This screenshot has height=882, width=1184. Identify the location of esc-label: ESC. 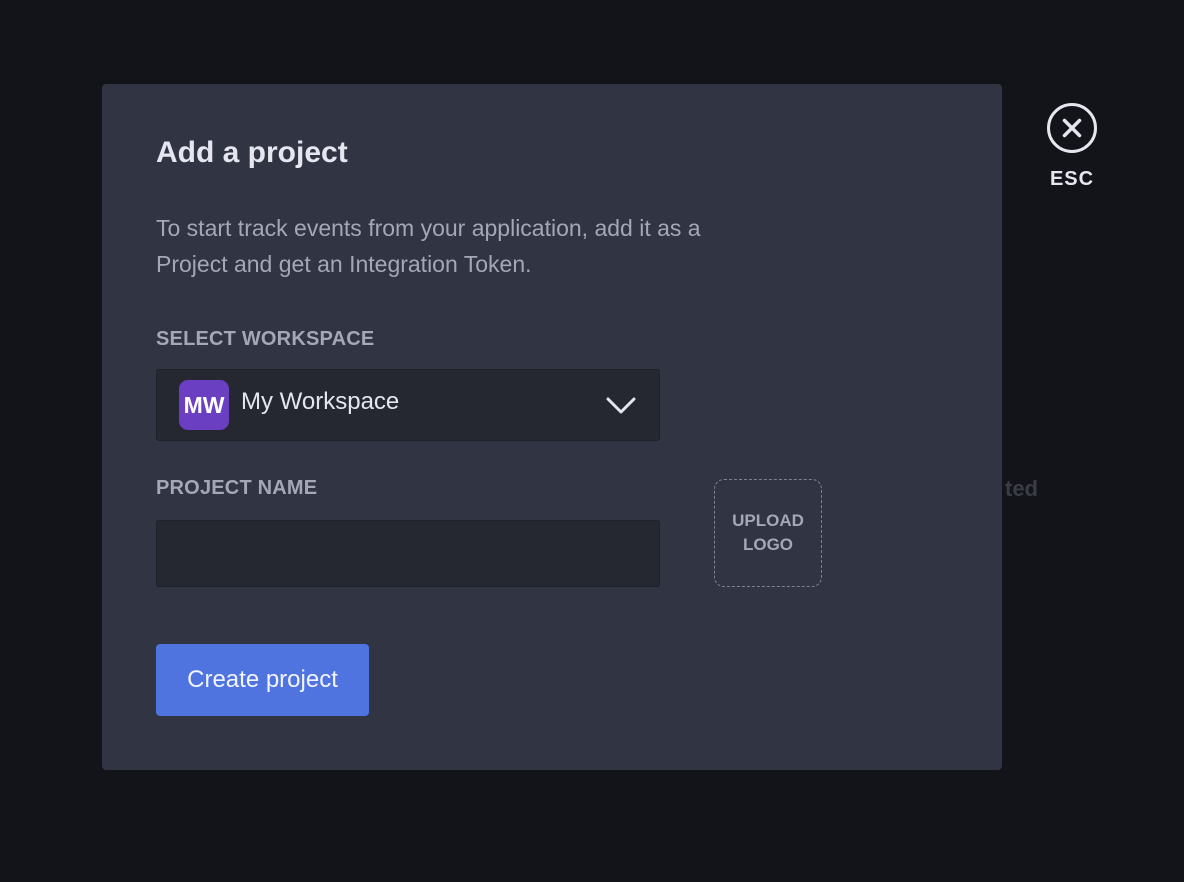
(1072, 179).